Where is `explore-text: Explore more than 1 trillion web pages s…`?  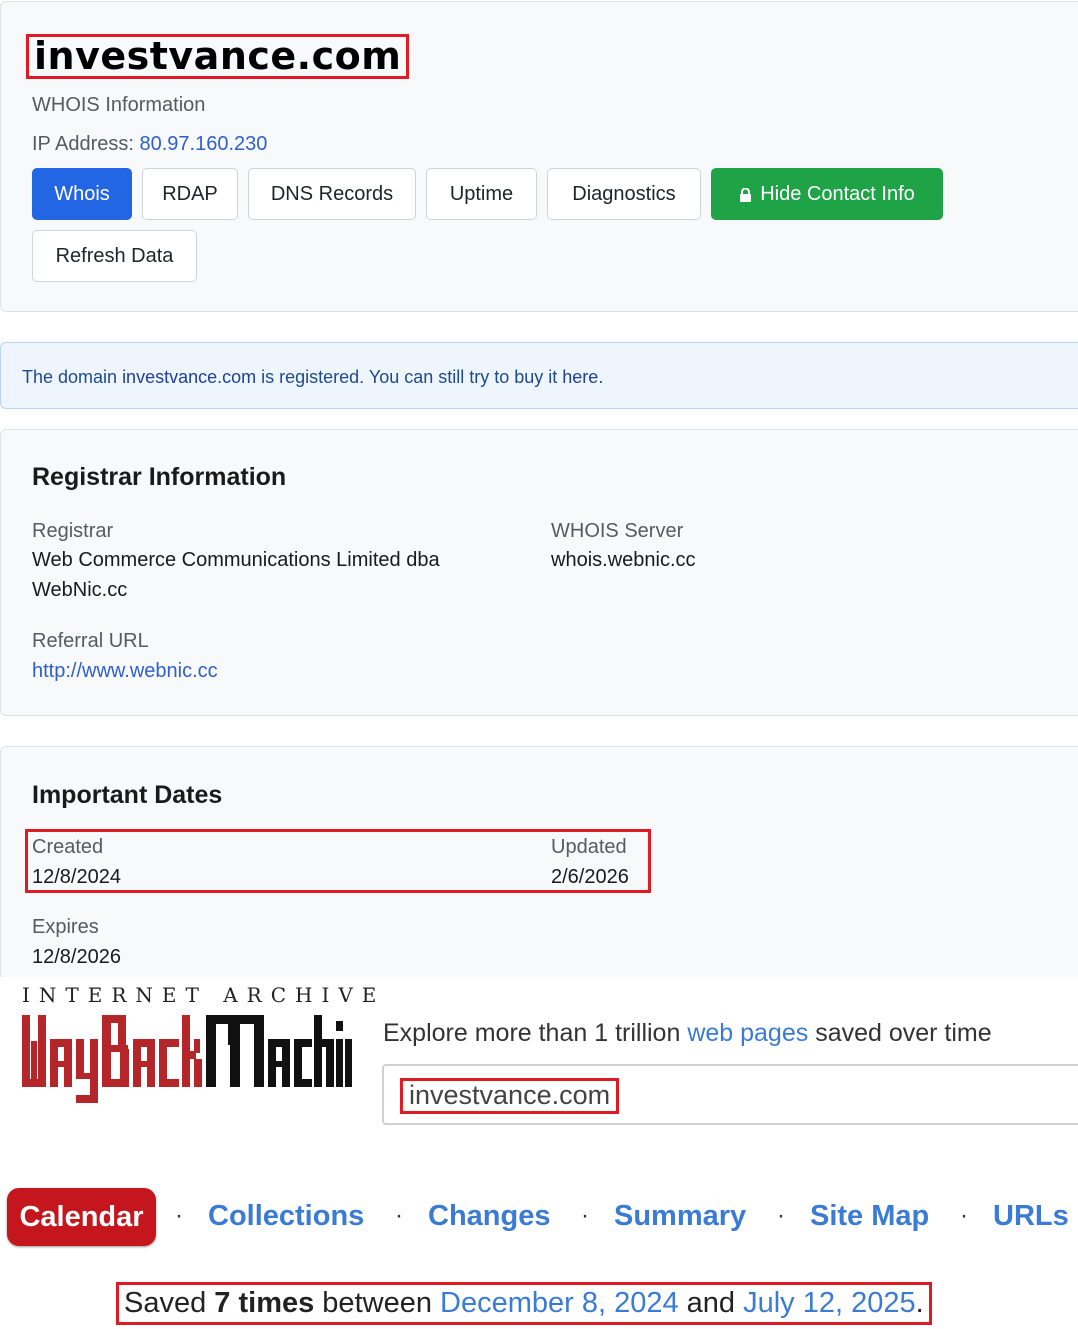 explore-text: Explore more than 1 trillion web pages s… is located at coordinates (687, 1033).